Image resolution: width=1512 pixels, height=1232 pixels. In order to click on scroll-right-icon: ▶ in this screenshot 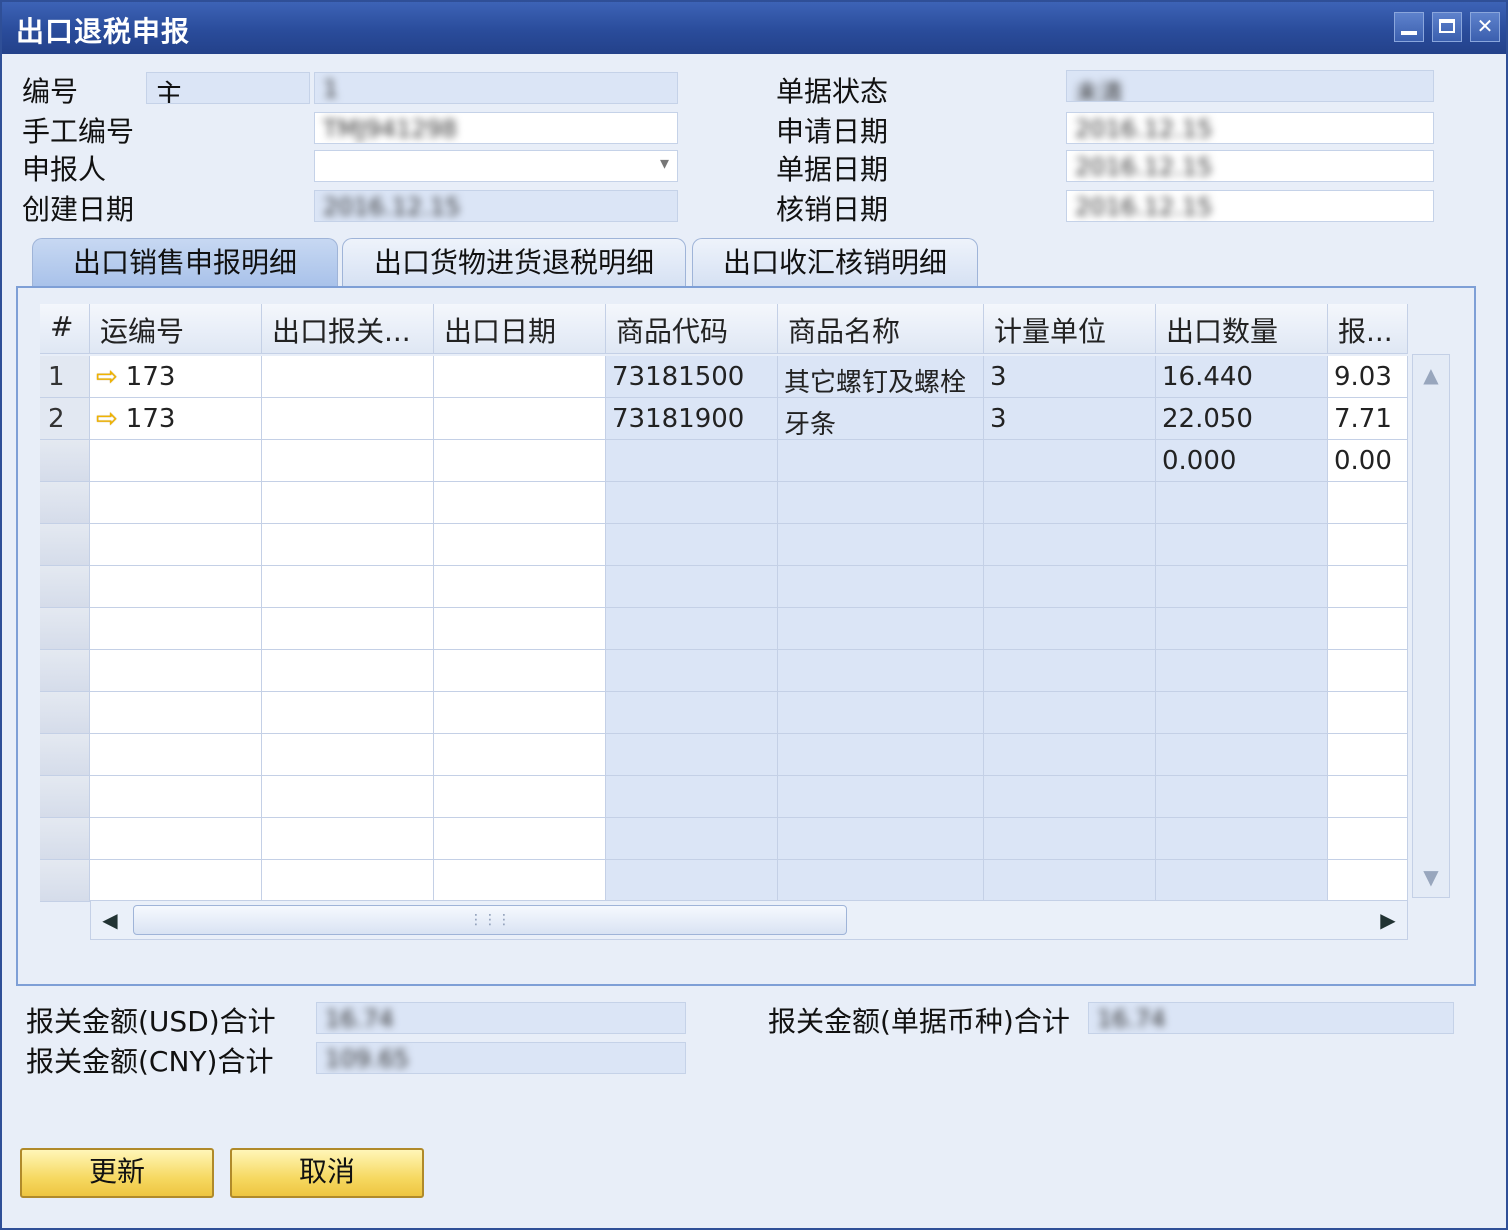, I will do `click(1388, 920)`.